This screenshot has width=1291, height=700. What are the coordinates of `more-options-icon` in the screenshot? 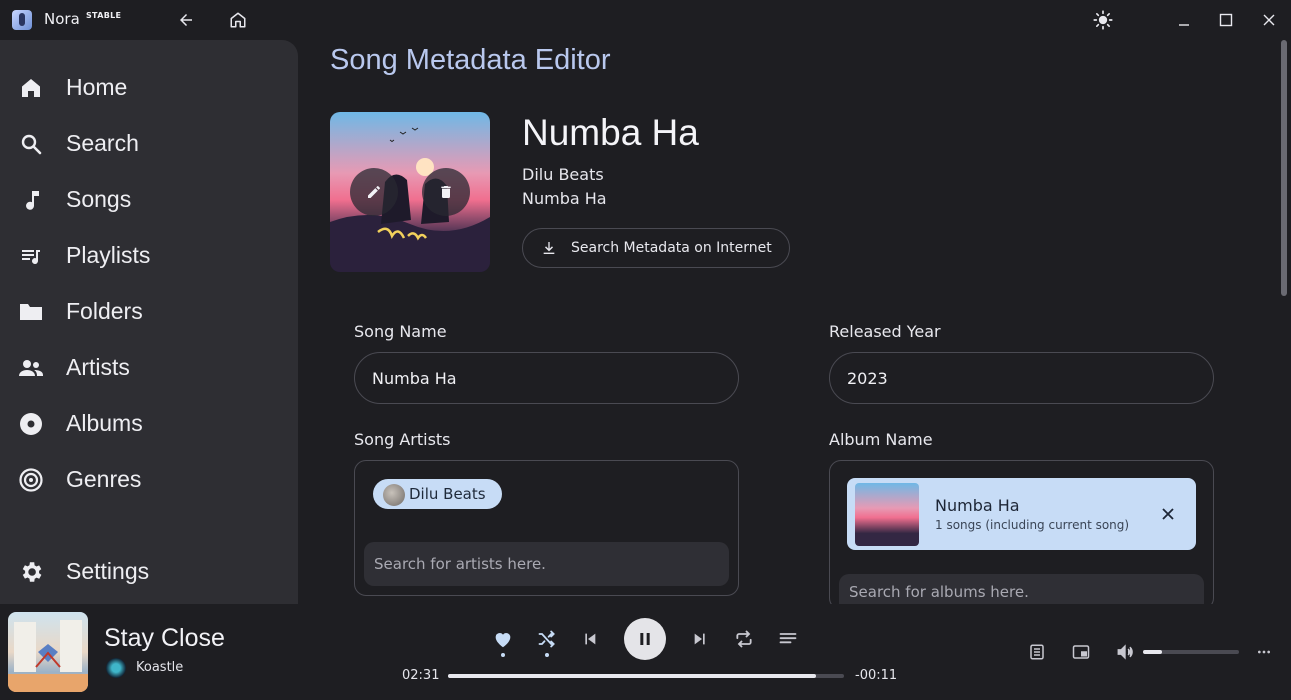 It's located at (1264, 652).